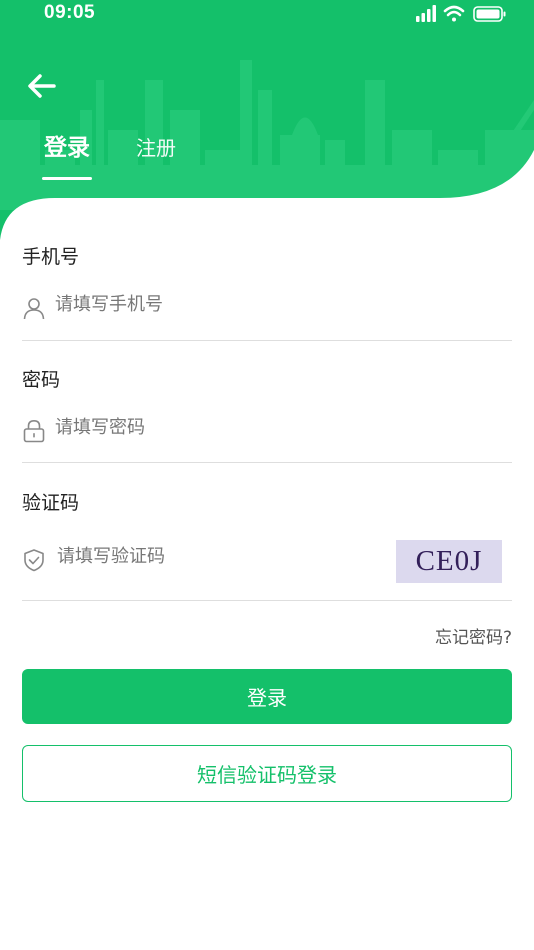 This screenshot has height=950, width=534. I want to click on phone-field, so click(267, 308).